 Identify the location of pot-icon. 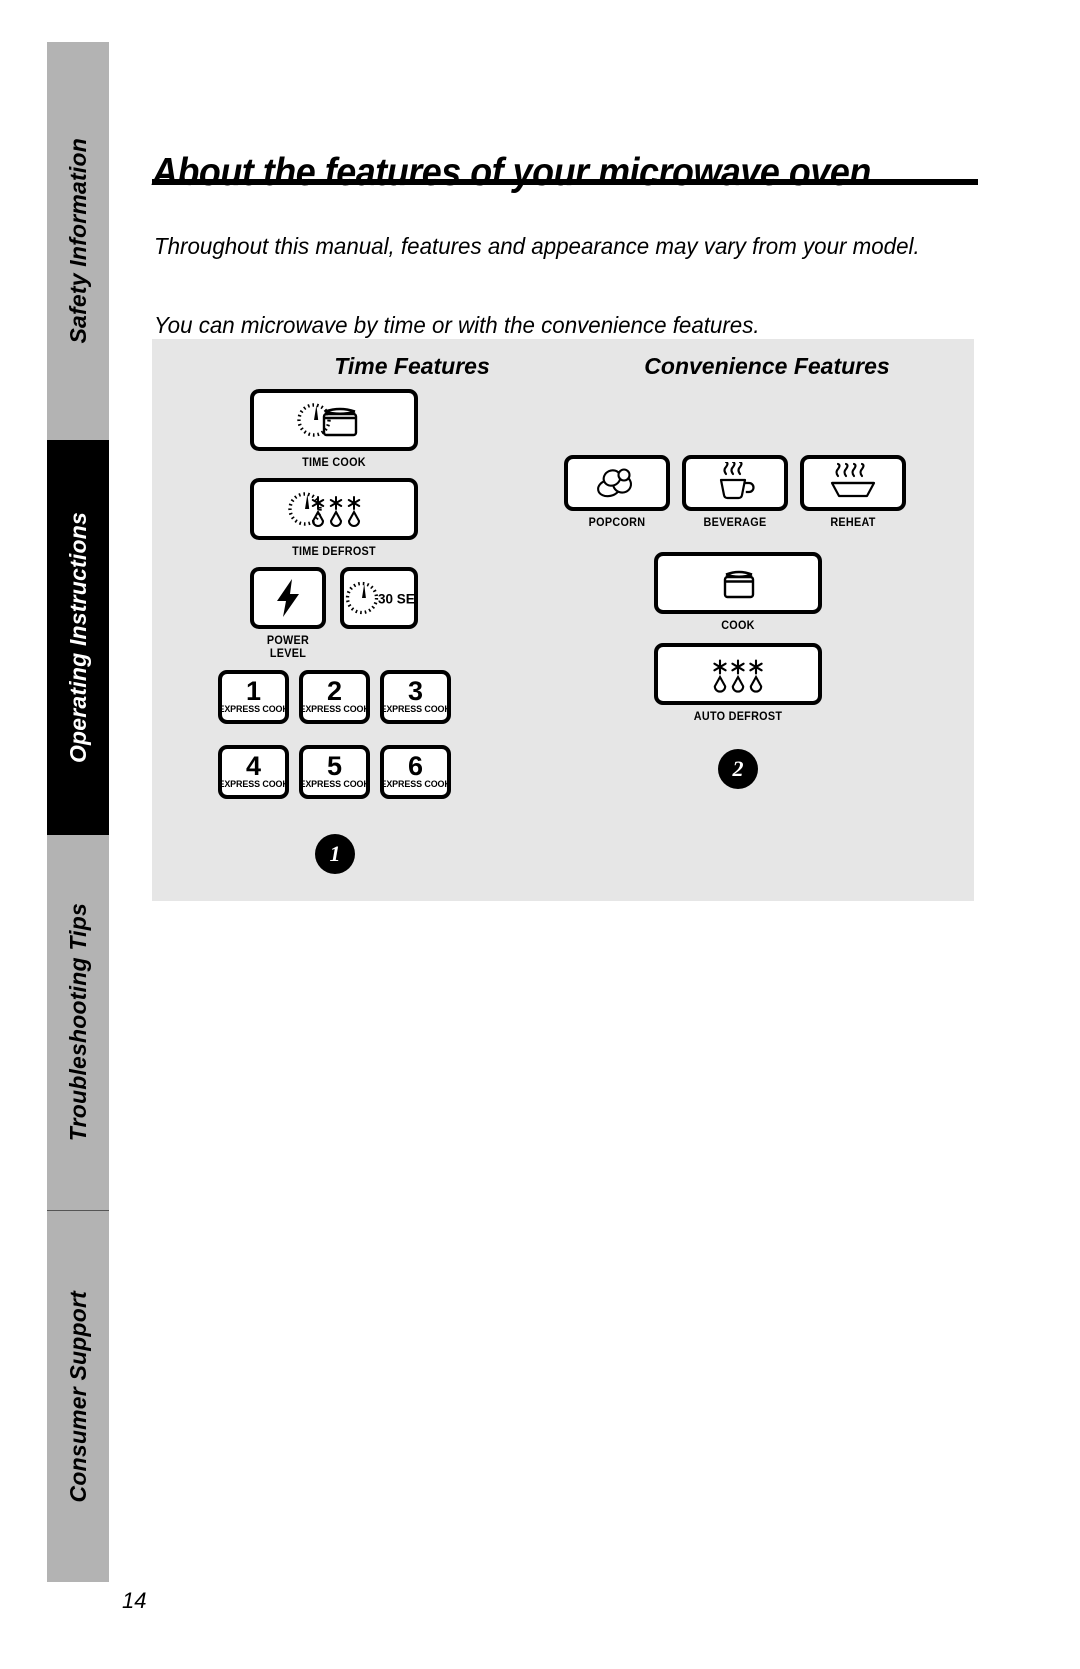
(738, 583).